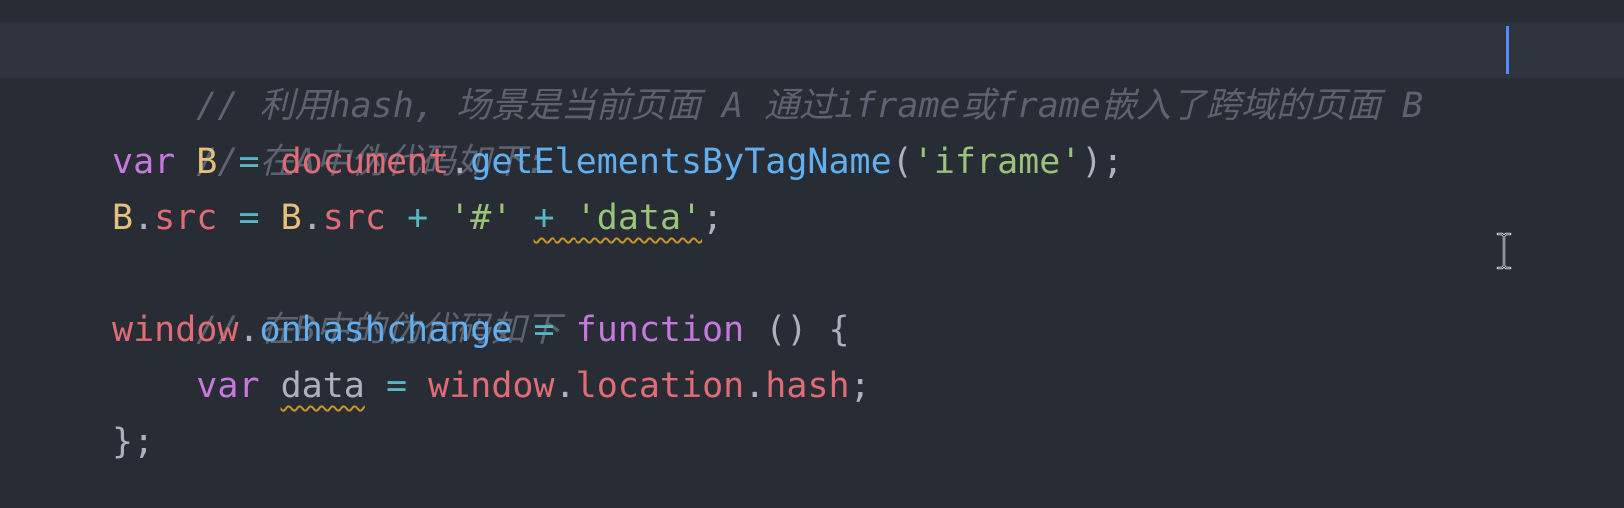 This screenshot has height=508, width=1624. I want to click on punctuation: };, so click(133, 442).